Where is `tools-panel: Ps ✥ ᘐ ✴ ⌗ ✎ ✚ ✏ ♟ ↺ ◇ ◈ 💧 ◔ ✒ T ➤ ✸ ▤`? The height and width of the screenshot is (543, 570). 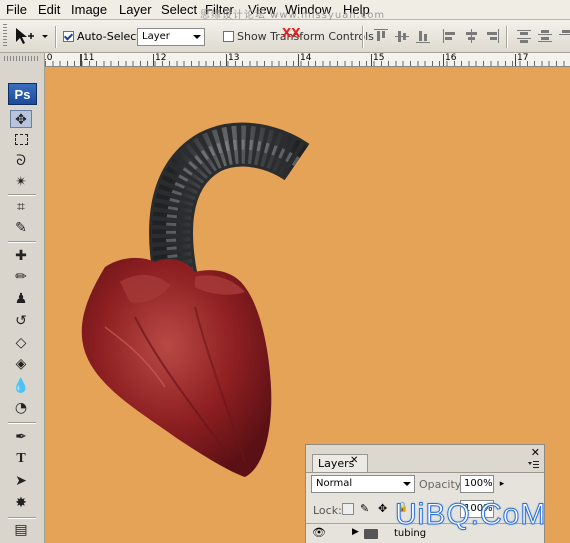
tools-panel: Ps ✥ ᘐ ✴ ⌗ ✎ ✚ ✏ ♟ ↺ ◇ ◈ 💧 ◔ ✒ T ➤ ✸ ▤ is located at coordinates (22, 298).